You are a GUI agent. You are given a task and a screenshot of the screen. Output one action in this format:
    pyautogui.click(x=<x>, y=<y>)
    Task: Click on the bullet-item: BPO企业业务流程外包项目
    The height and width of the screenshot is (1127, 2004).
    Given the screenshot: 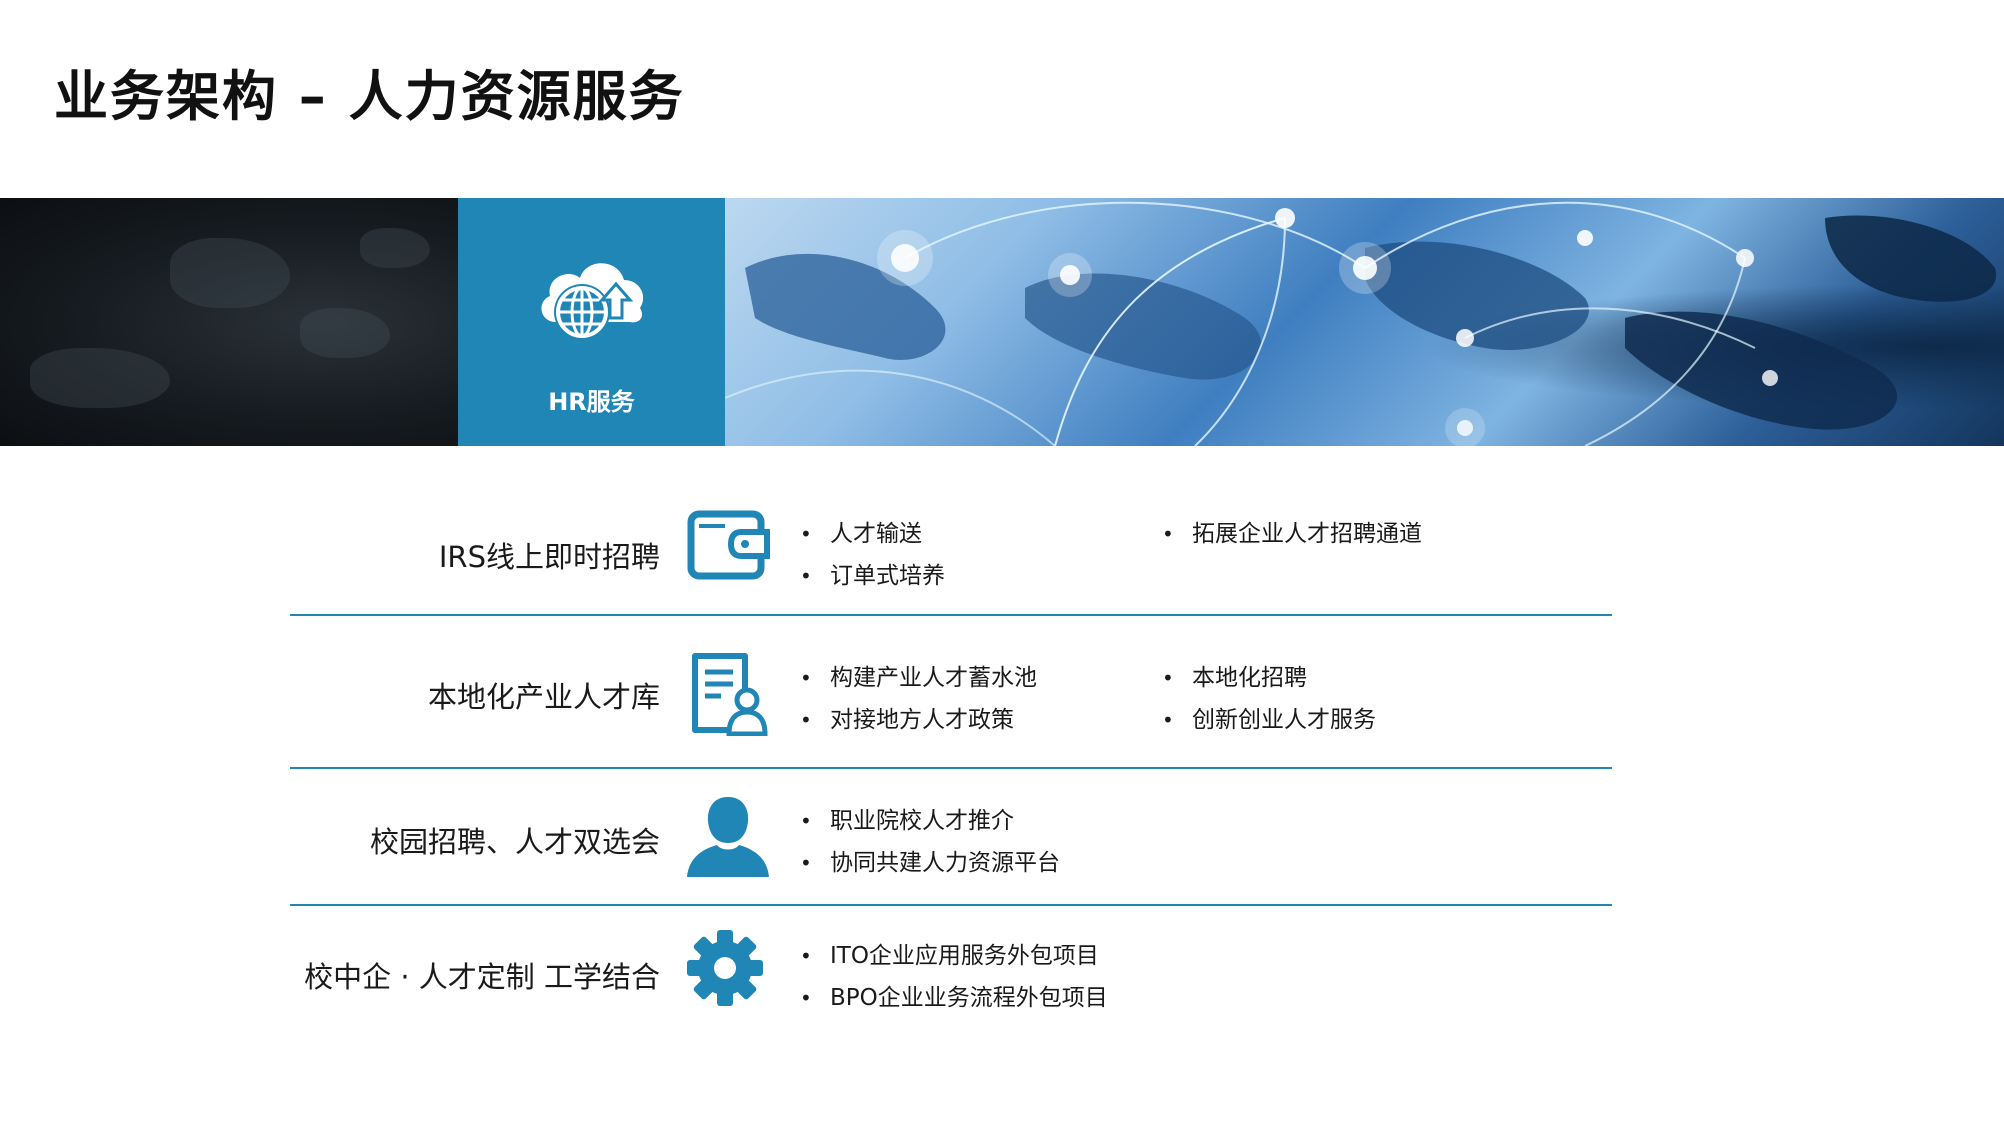 What is the action you would take?
    pyautogui.click(x=954, y=995)
    